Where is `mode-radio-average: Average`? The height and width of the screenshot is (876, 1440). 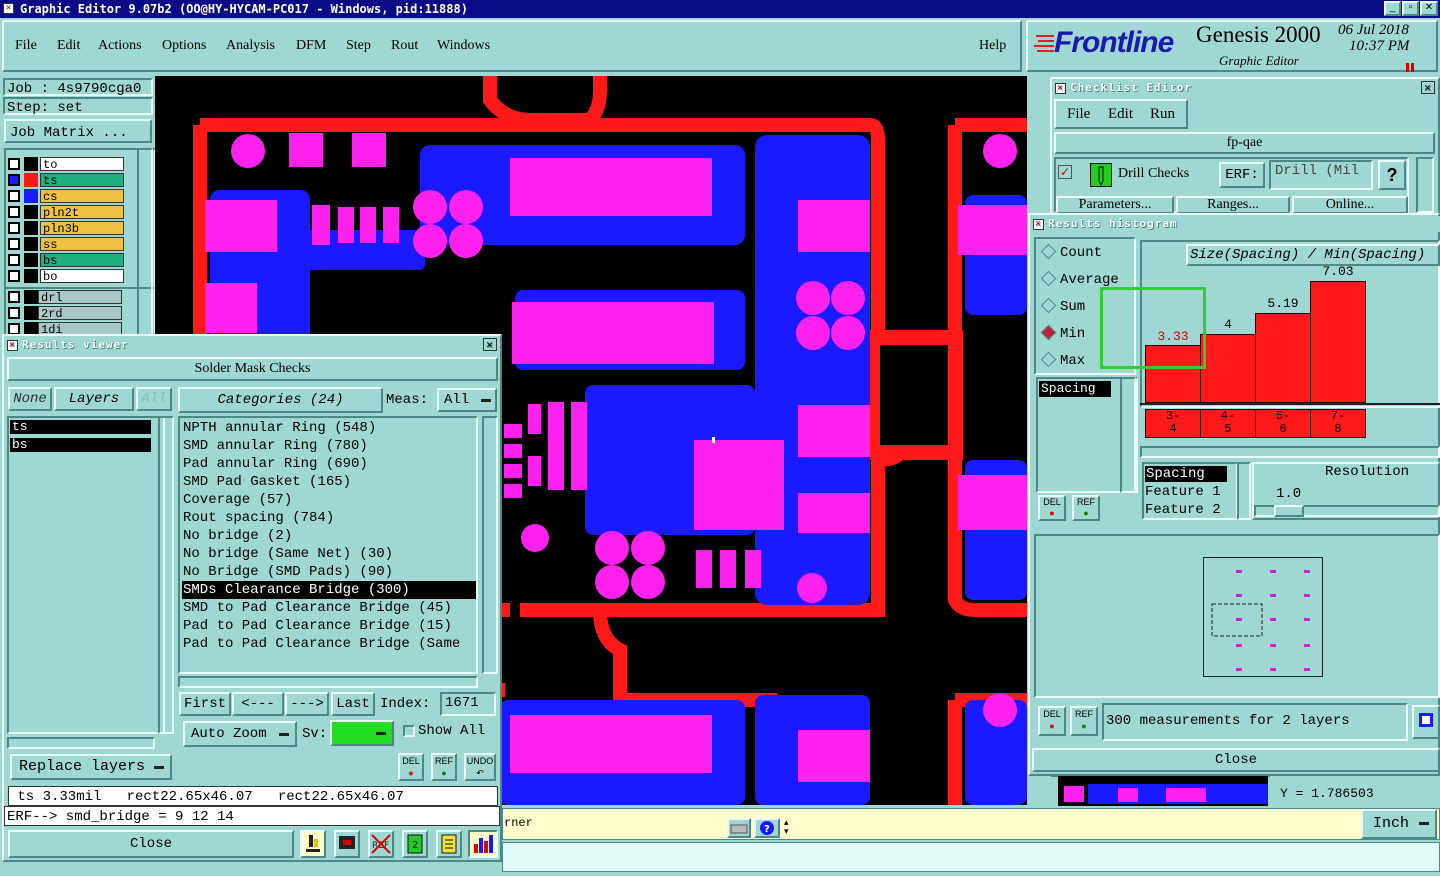 mode-radio-average: Average is located at coordinates (1079, 279).